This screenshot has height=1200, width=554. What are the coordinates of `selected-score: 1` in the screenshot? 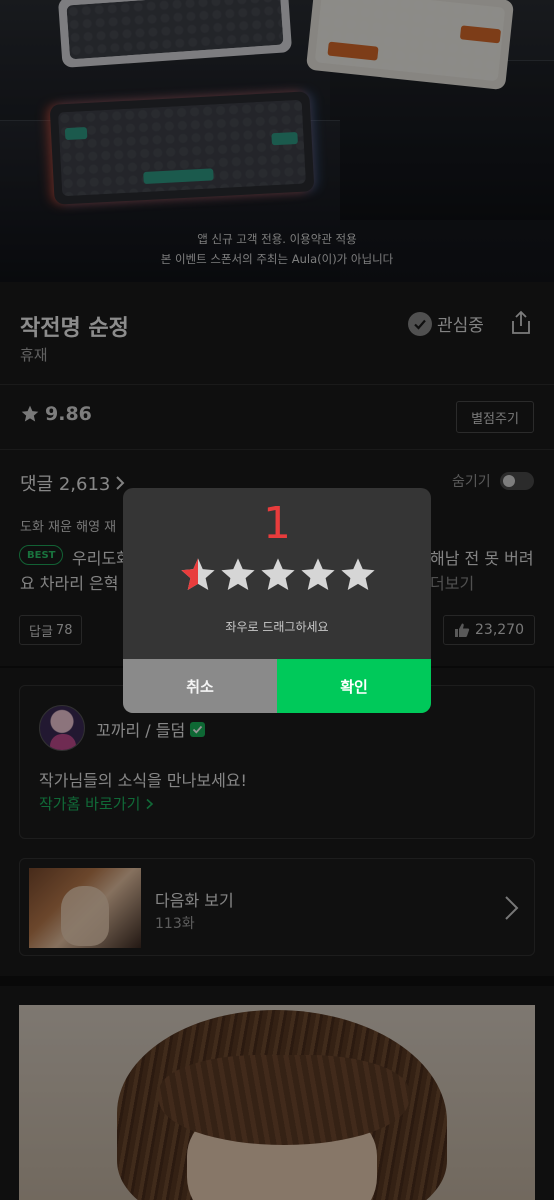 It's located at (277, 523).